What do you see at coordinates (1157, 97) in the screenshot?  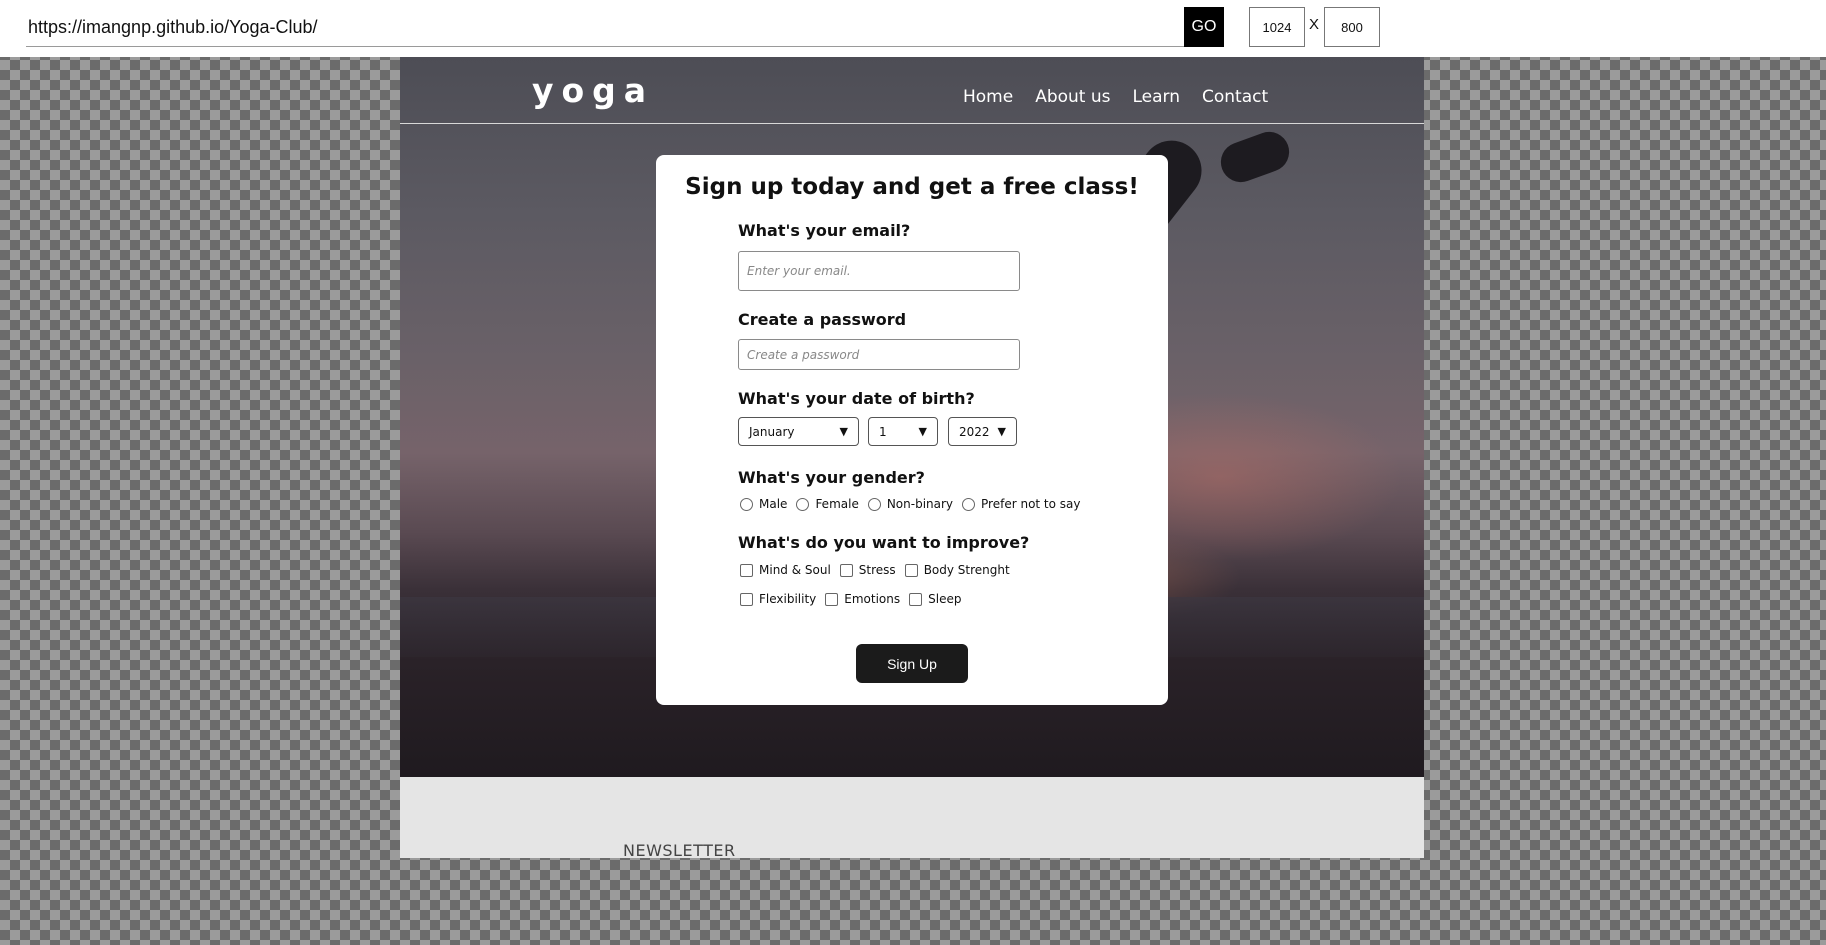 I see `nav-learn: Learn` at bounding box center [1157, 97].